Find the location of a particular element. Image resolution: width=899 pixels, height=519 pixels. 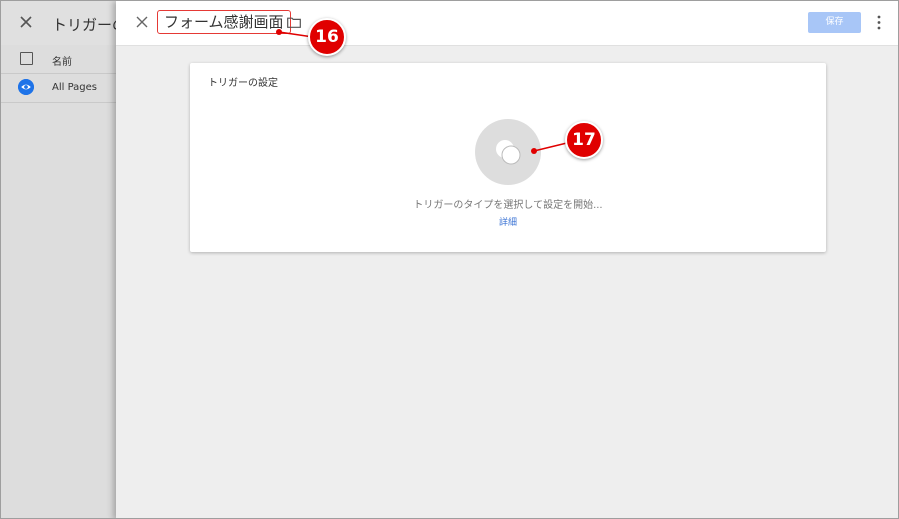

annotation-badge-17: 17 is located at coordinates (584, 140).